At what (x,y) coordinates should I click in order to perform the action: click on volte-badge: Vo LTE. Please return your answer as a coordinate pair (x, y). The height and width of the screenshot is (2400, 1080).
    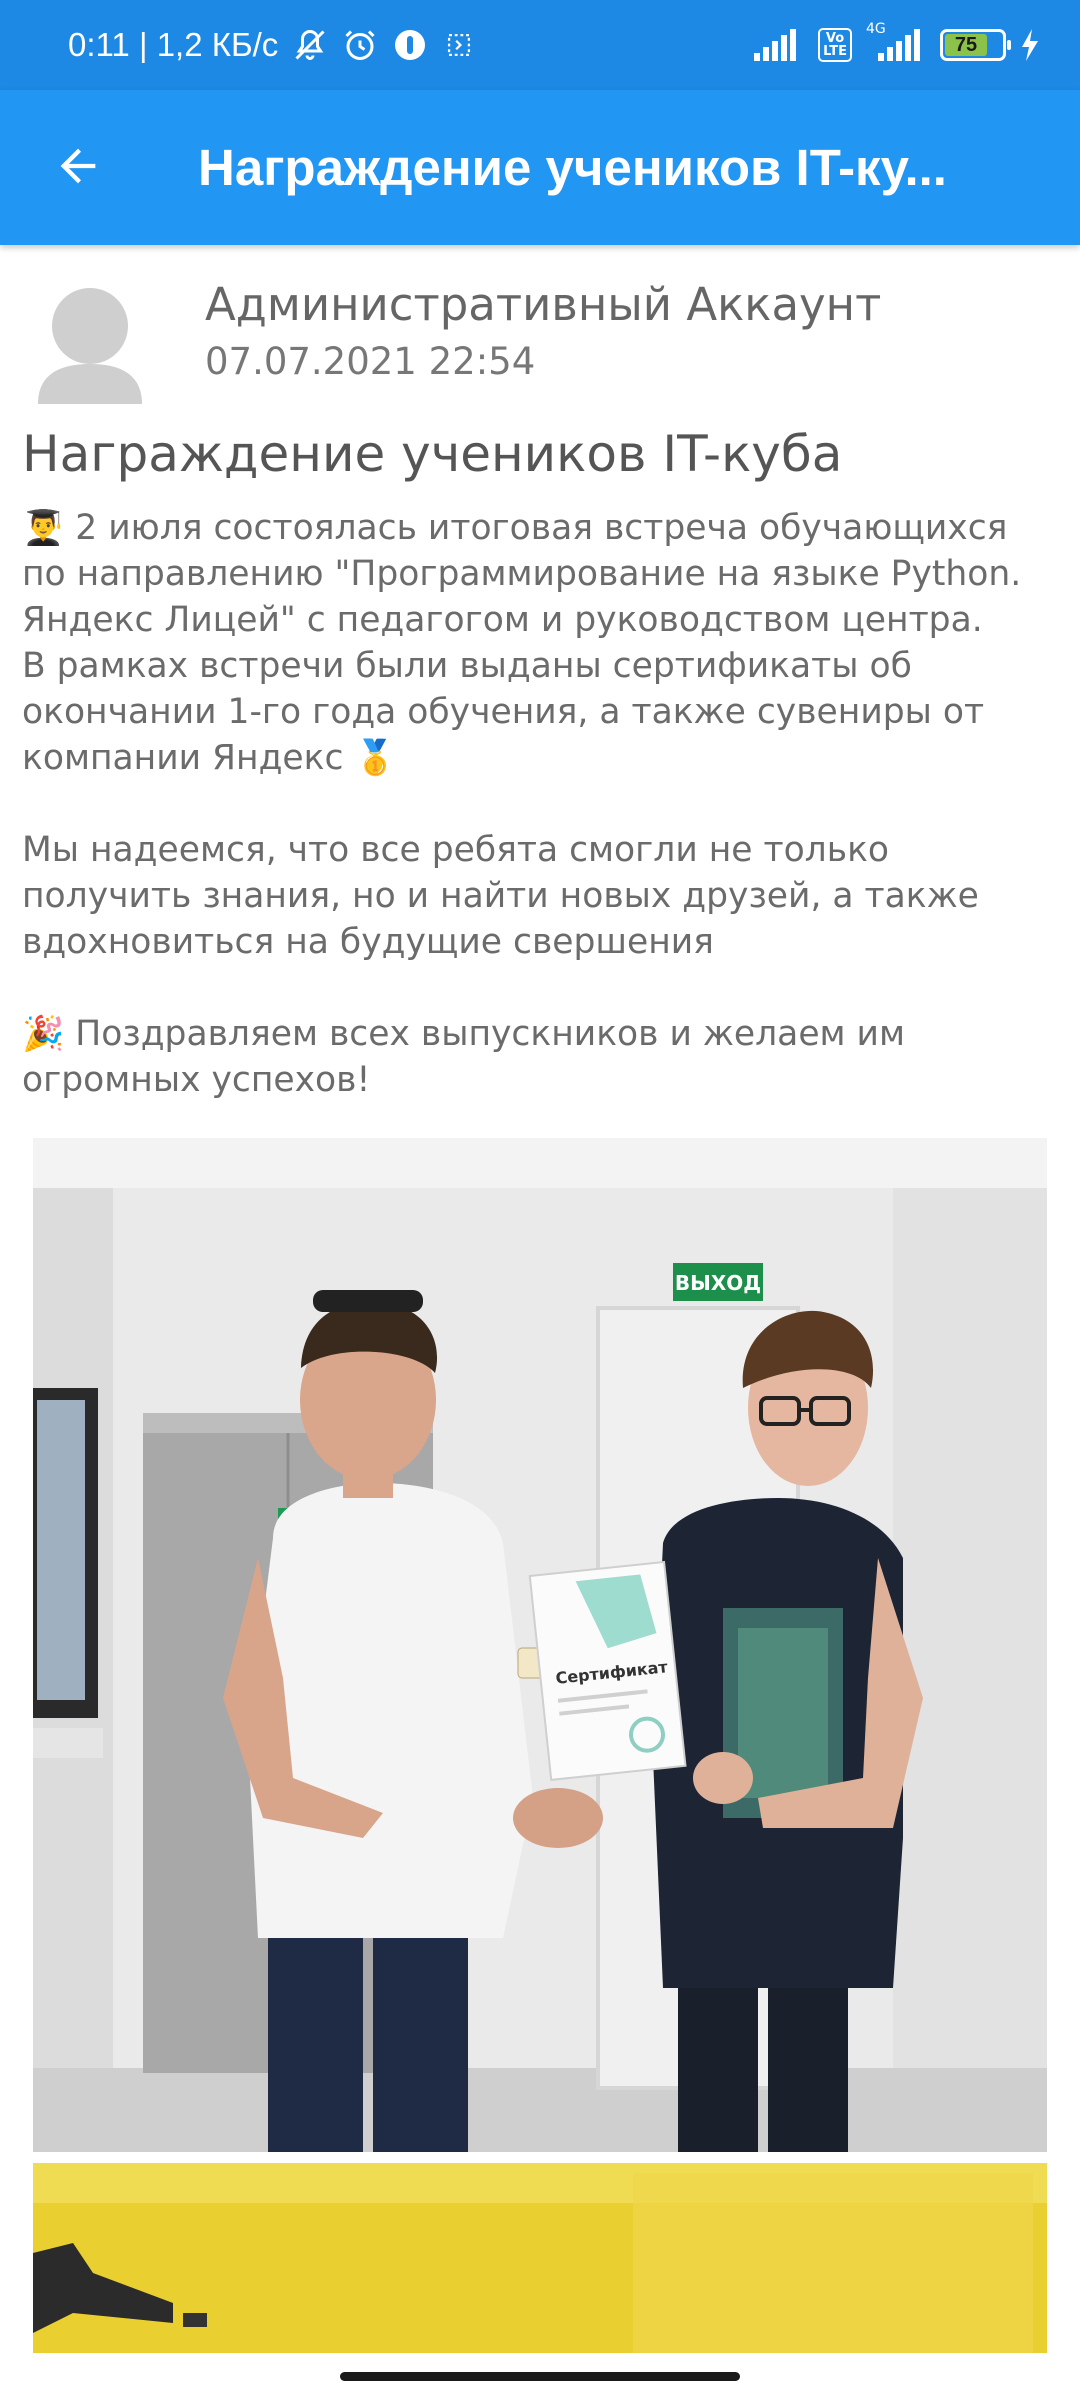
    Looking at the image, I should click on (835, 45).